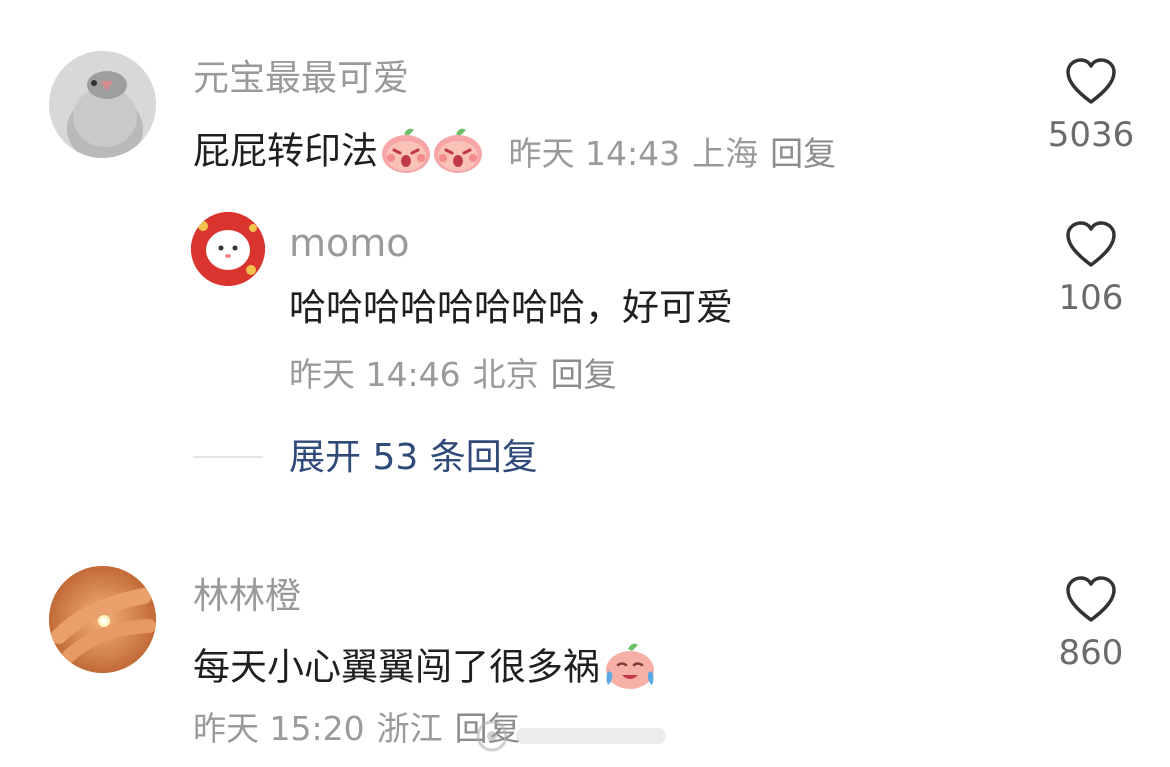 The image size is (1170, 767). What do you see at coordinates (1091, 298) in the screenshot?
I see `like-count: 106` at bounding box center [1091, 298].